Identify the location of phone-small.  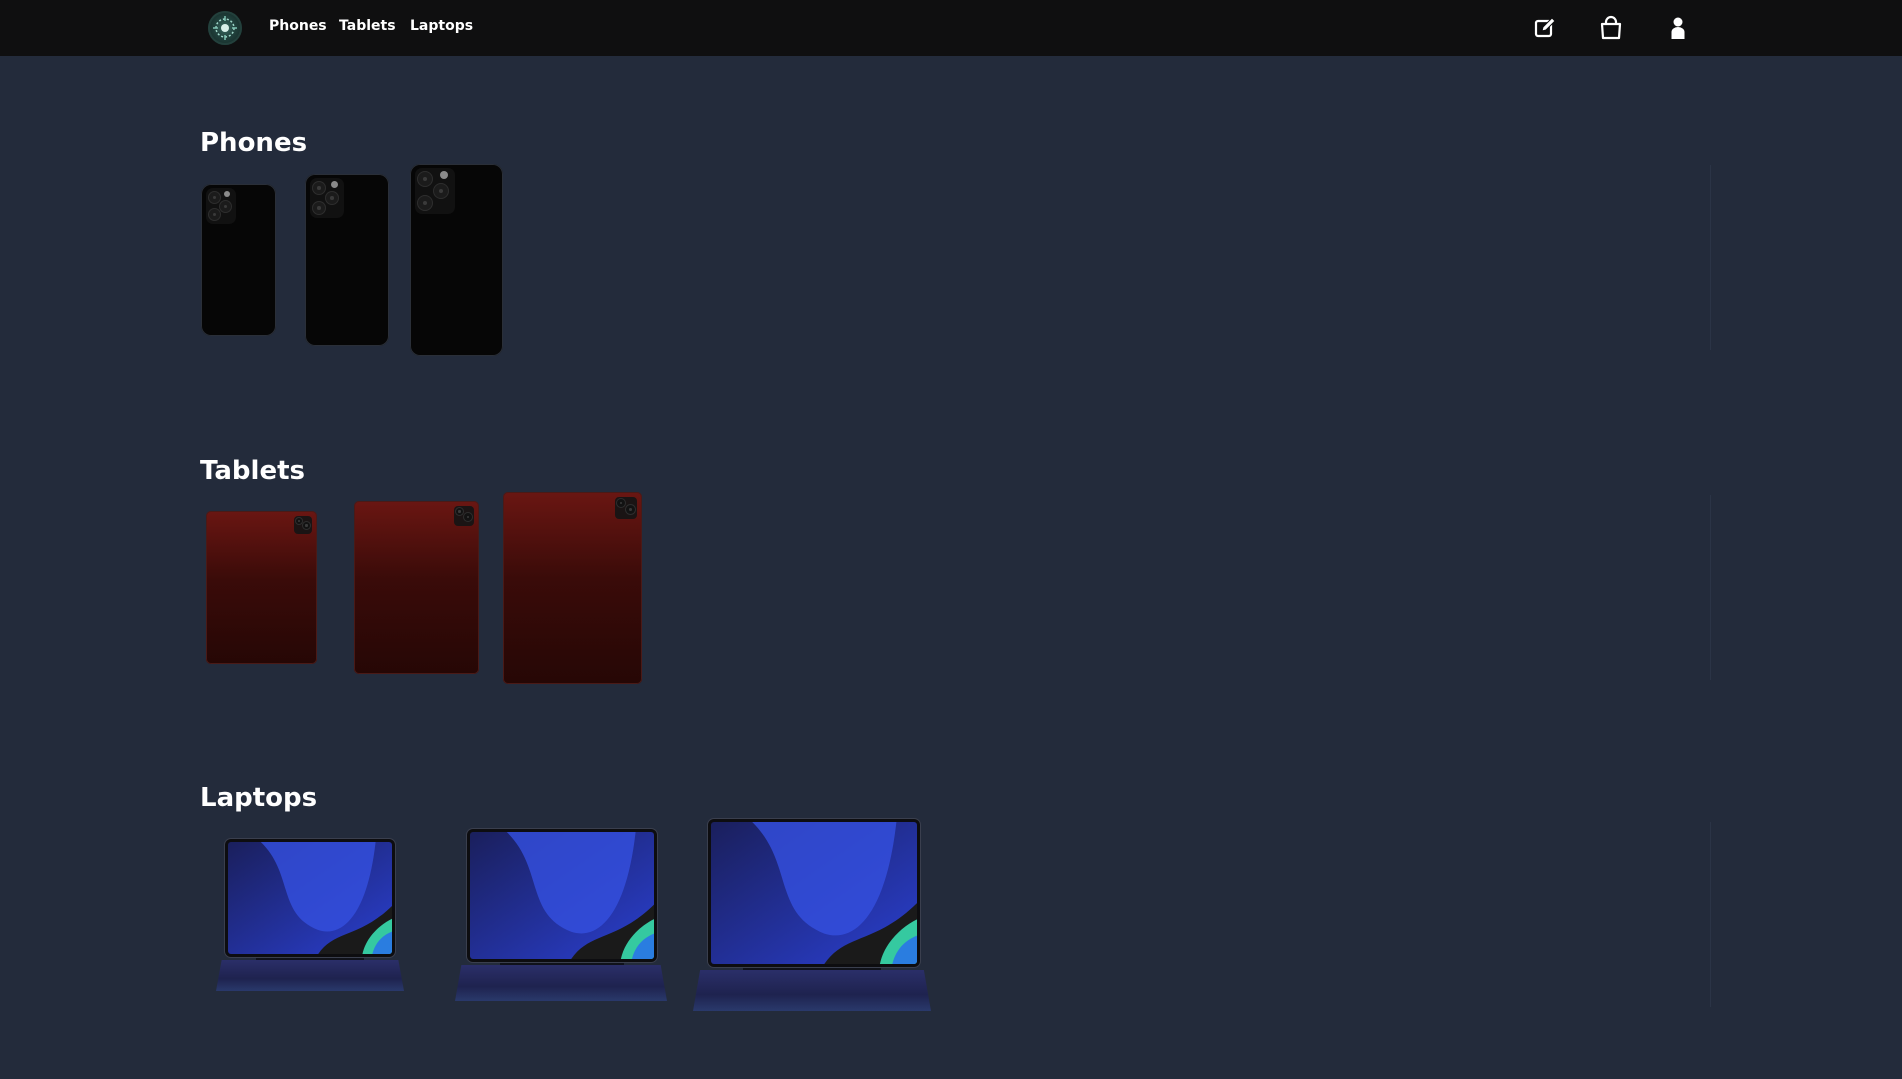
(238, 260).